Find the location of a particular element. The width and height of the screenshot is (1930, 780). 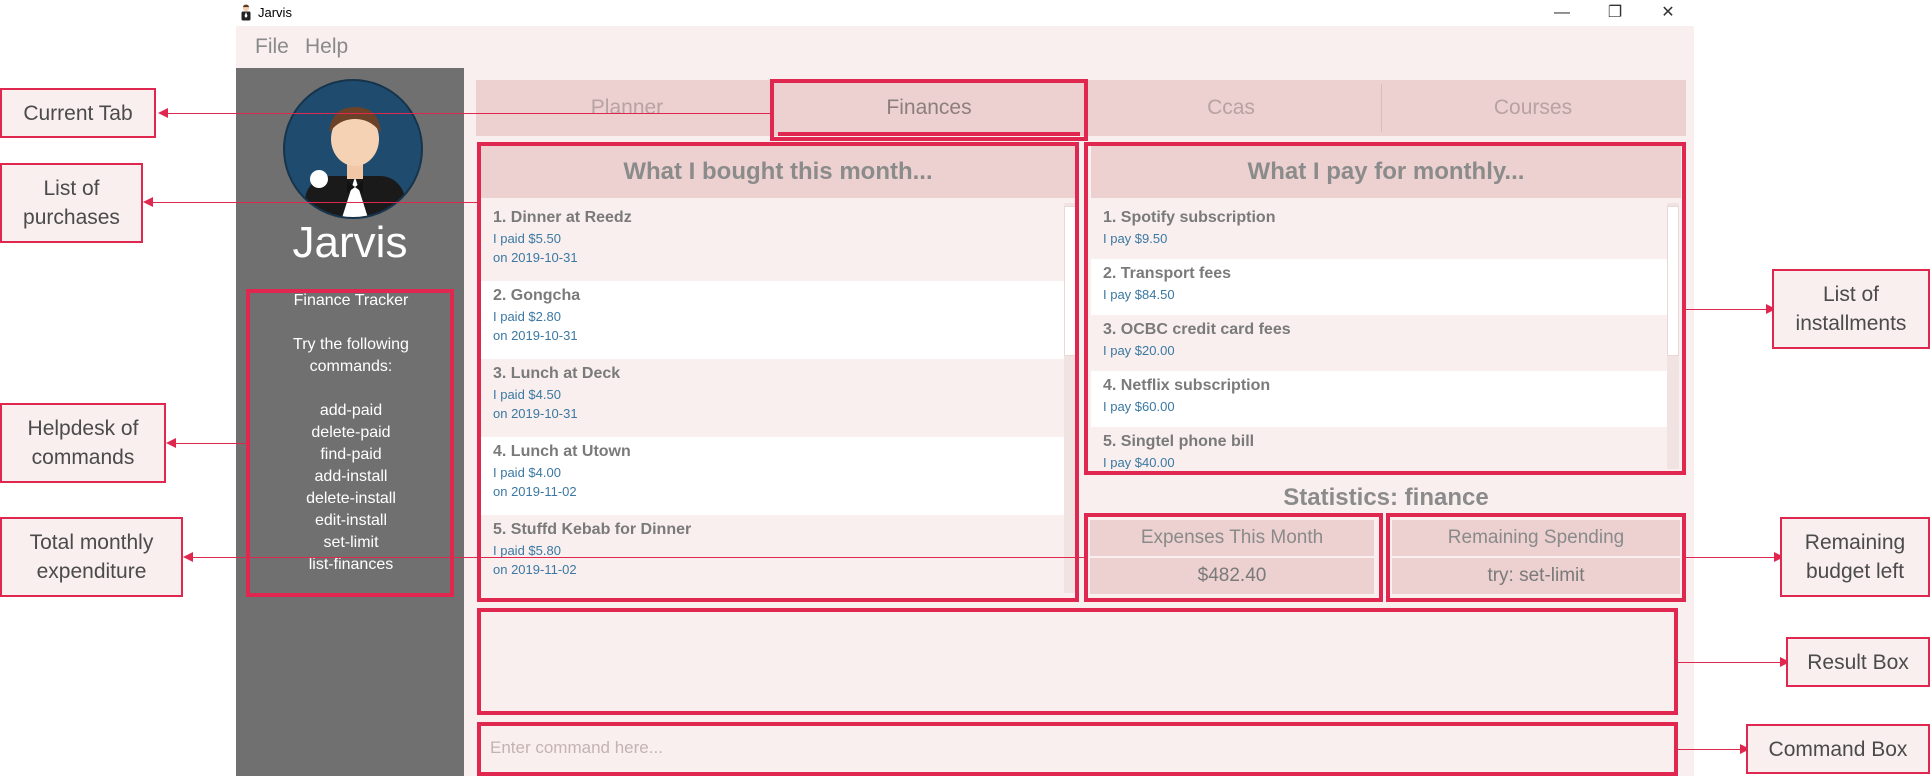

callout-remaining-budget: Remaining budget left is located at coordinates (1855, 557).